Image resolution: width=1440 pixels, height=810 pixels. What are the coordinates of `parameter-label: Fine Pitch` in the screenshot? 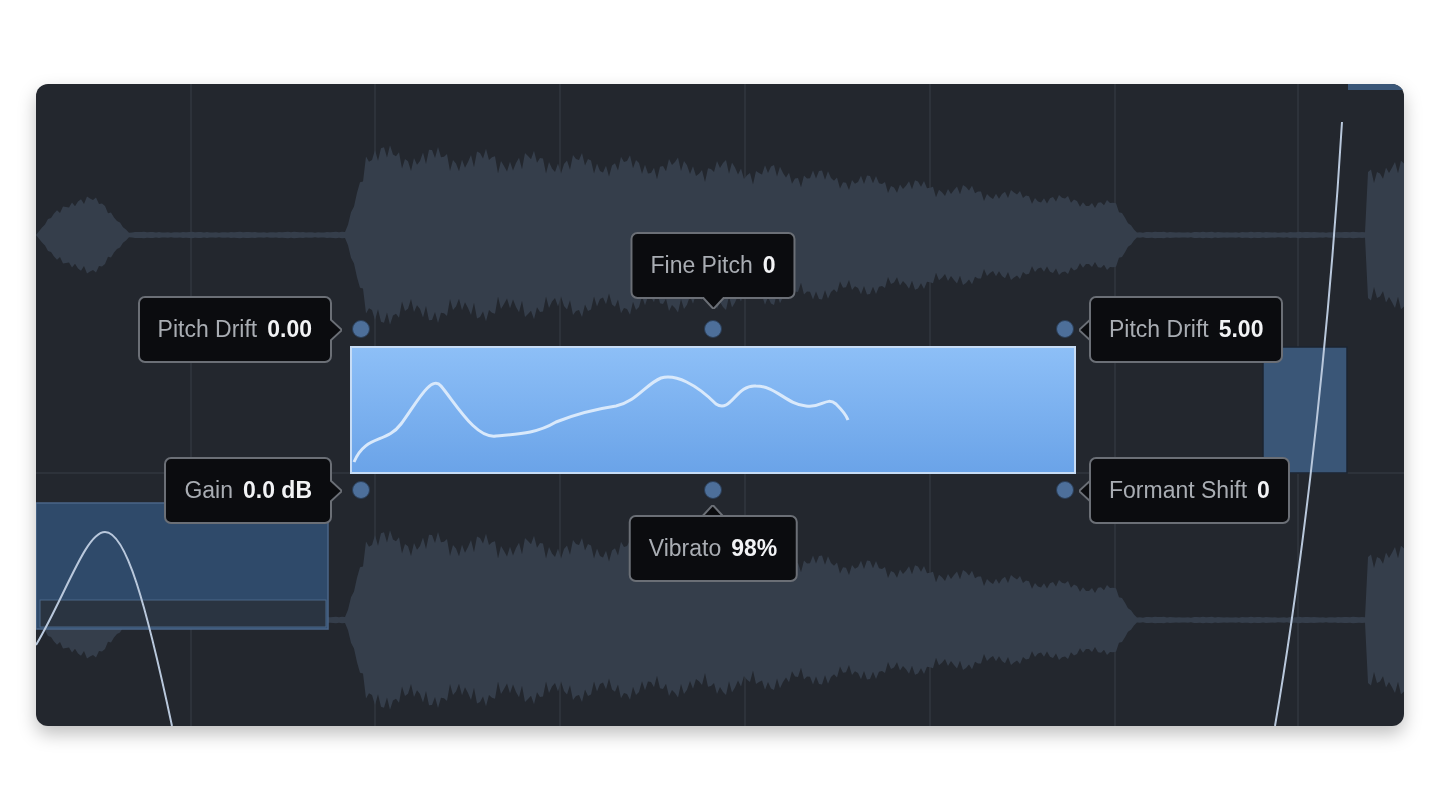 It's located at (701, 265).